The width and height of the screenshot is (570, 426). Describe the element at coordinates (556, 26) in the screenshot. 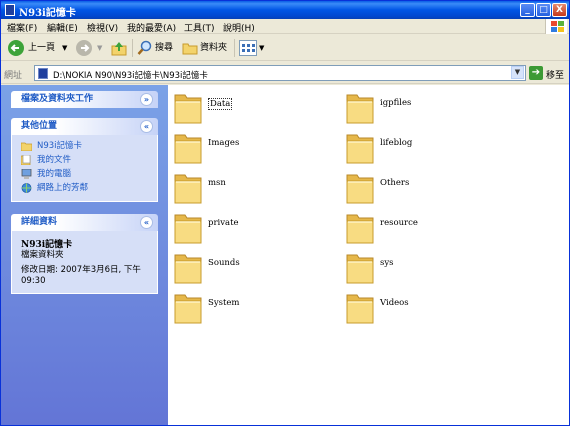

I see `windows-logo-icon` at that location.